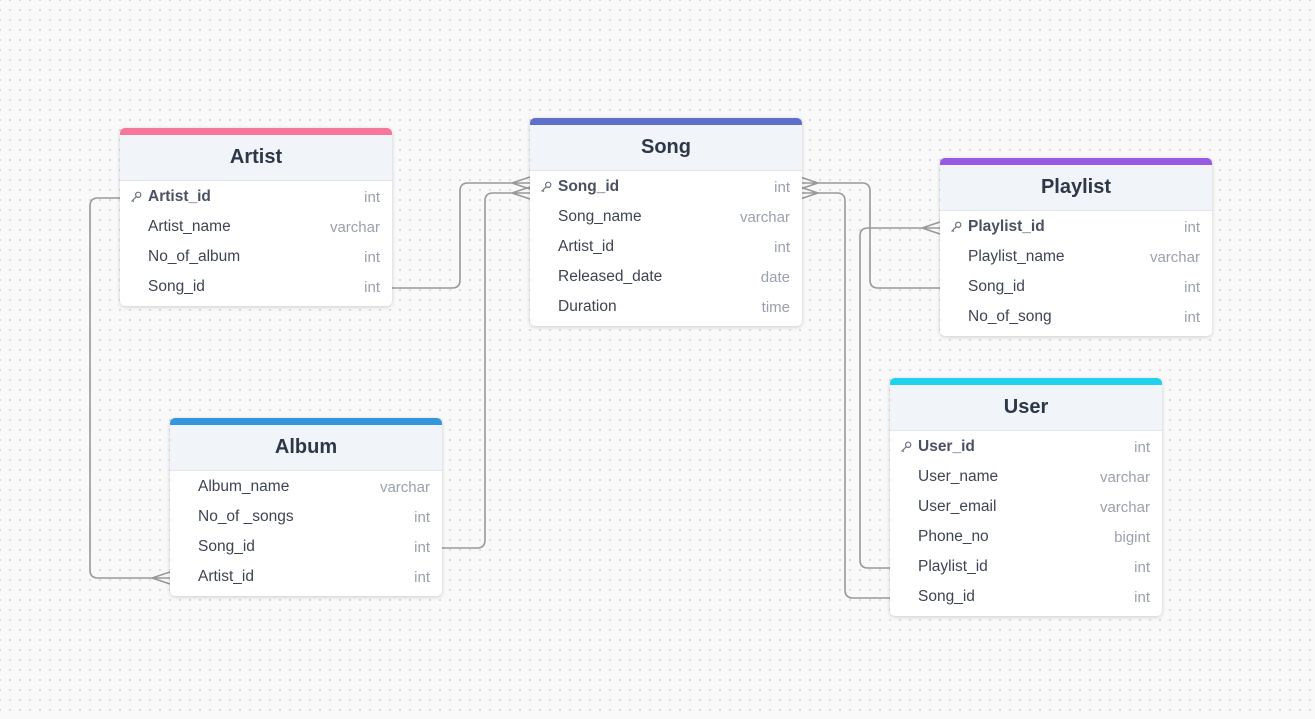 This screenshot has width=1315, height=719. What do you see at coordinates (1076, 187) in the screenshot?
I see `table-playlist-title: Playlist` at bounding box center [1076, 187].